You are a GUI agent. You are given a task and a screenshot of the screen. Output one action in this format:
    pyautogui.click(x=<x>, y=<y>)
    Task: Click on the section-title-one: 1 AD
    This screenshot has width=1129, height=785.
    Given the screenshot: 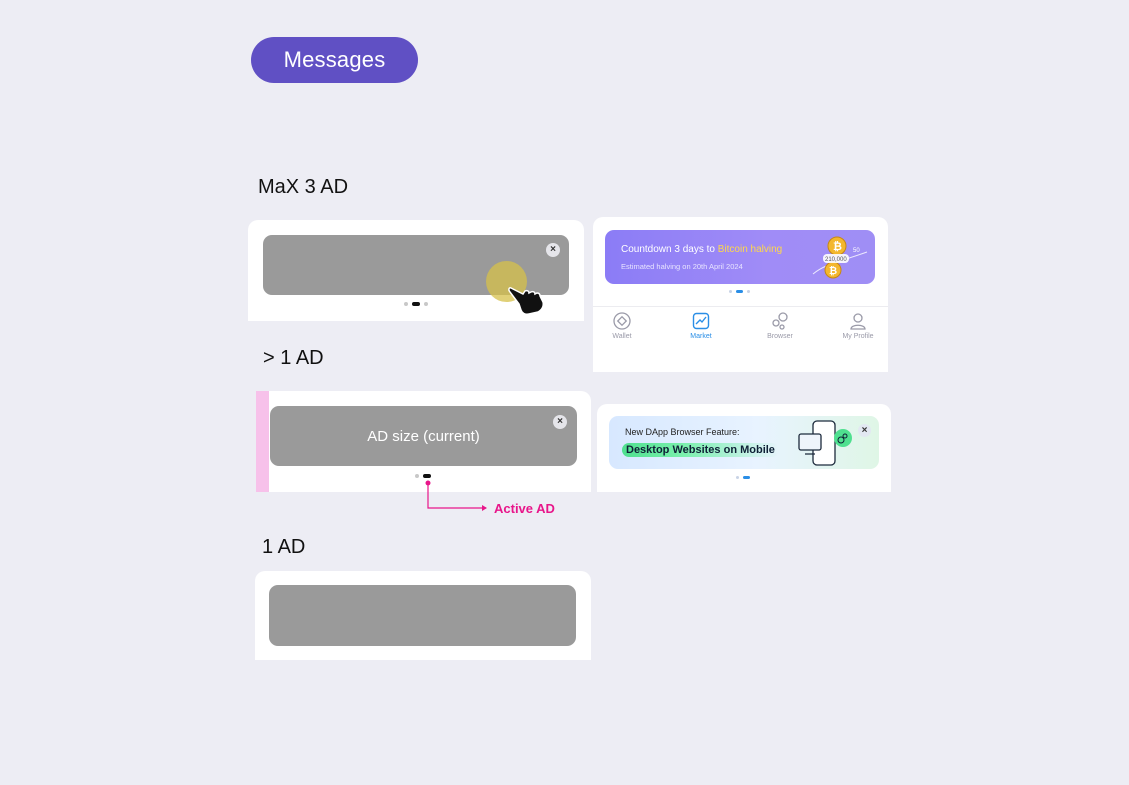 What is the action you would take?
    pyautogui.click(x=284, y=547)
    